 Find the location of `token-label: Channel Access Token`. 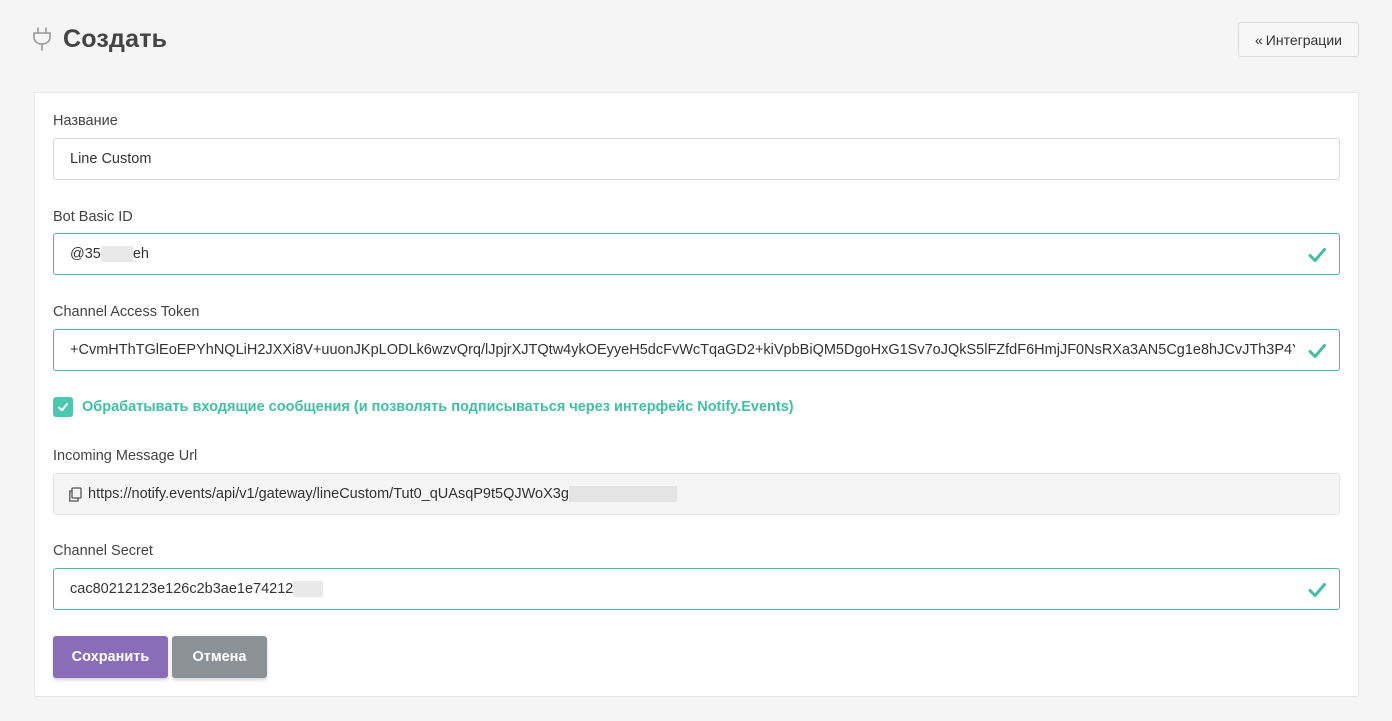

token-label: Channel Access Token is located at coordinates (126, 312).